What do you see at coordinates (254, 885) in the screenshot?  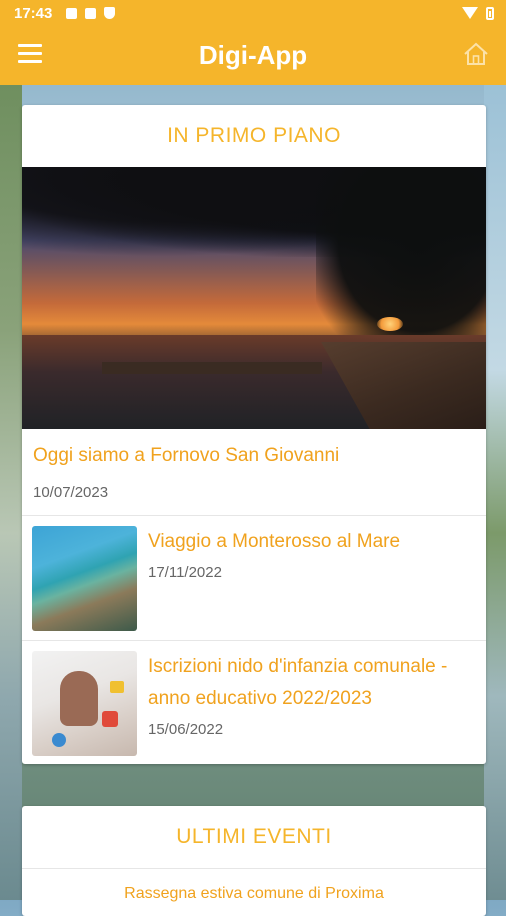 I see `event-item: Rassegna estiva comune di Proxima` at bounding box center [254, 885].